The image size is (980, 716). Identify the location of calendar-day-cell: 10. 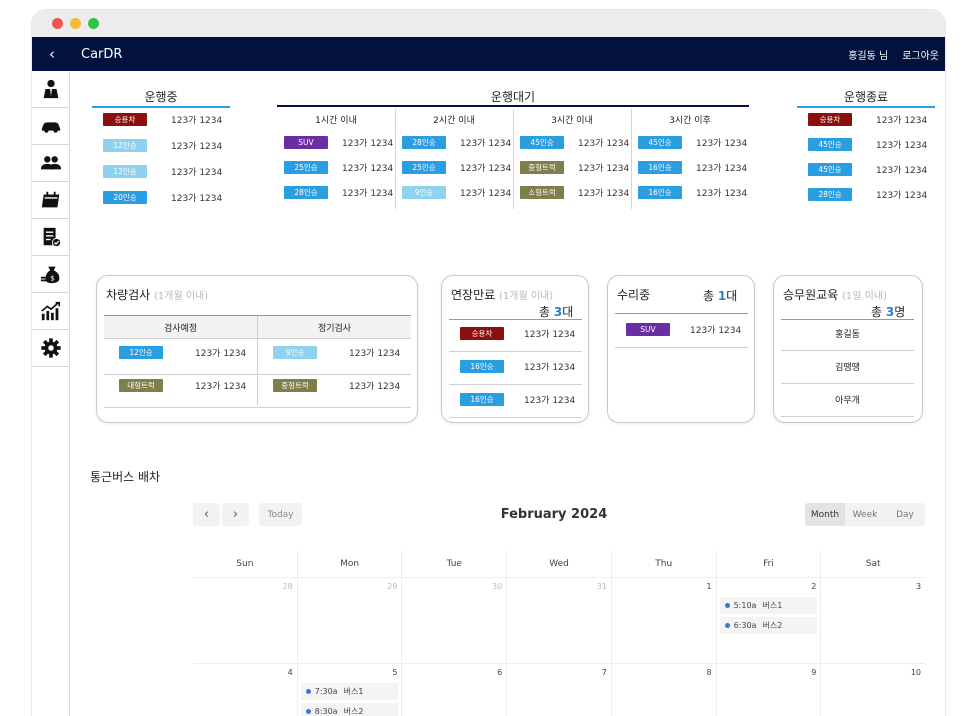
(872, 690).